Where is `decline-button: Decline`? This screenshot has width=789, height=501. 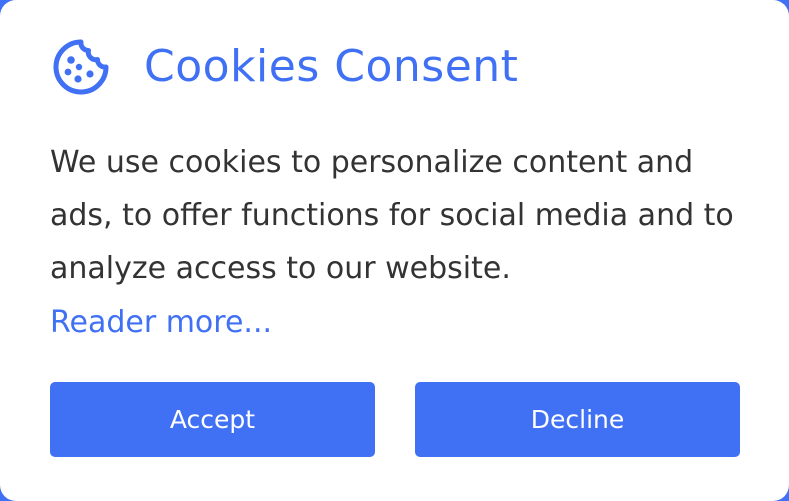
decline-button: Decline is located at coordinates (577, 419).